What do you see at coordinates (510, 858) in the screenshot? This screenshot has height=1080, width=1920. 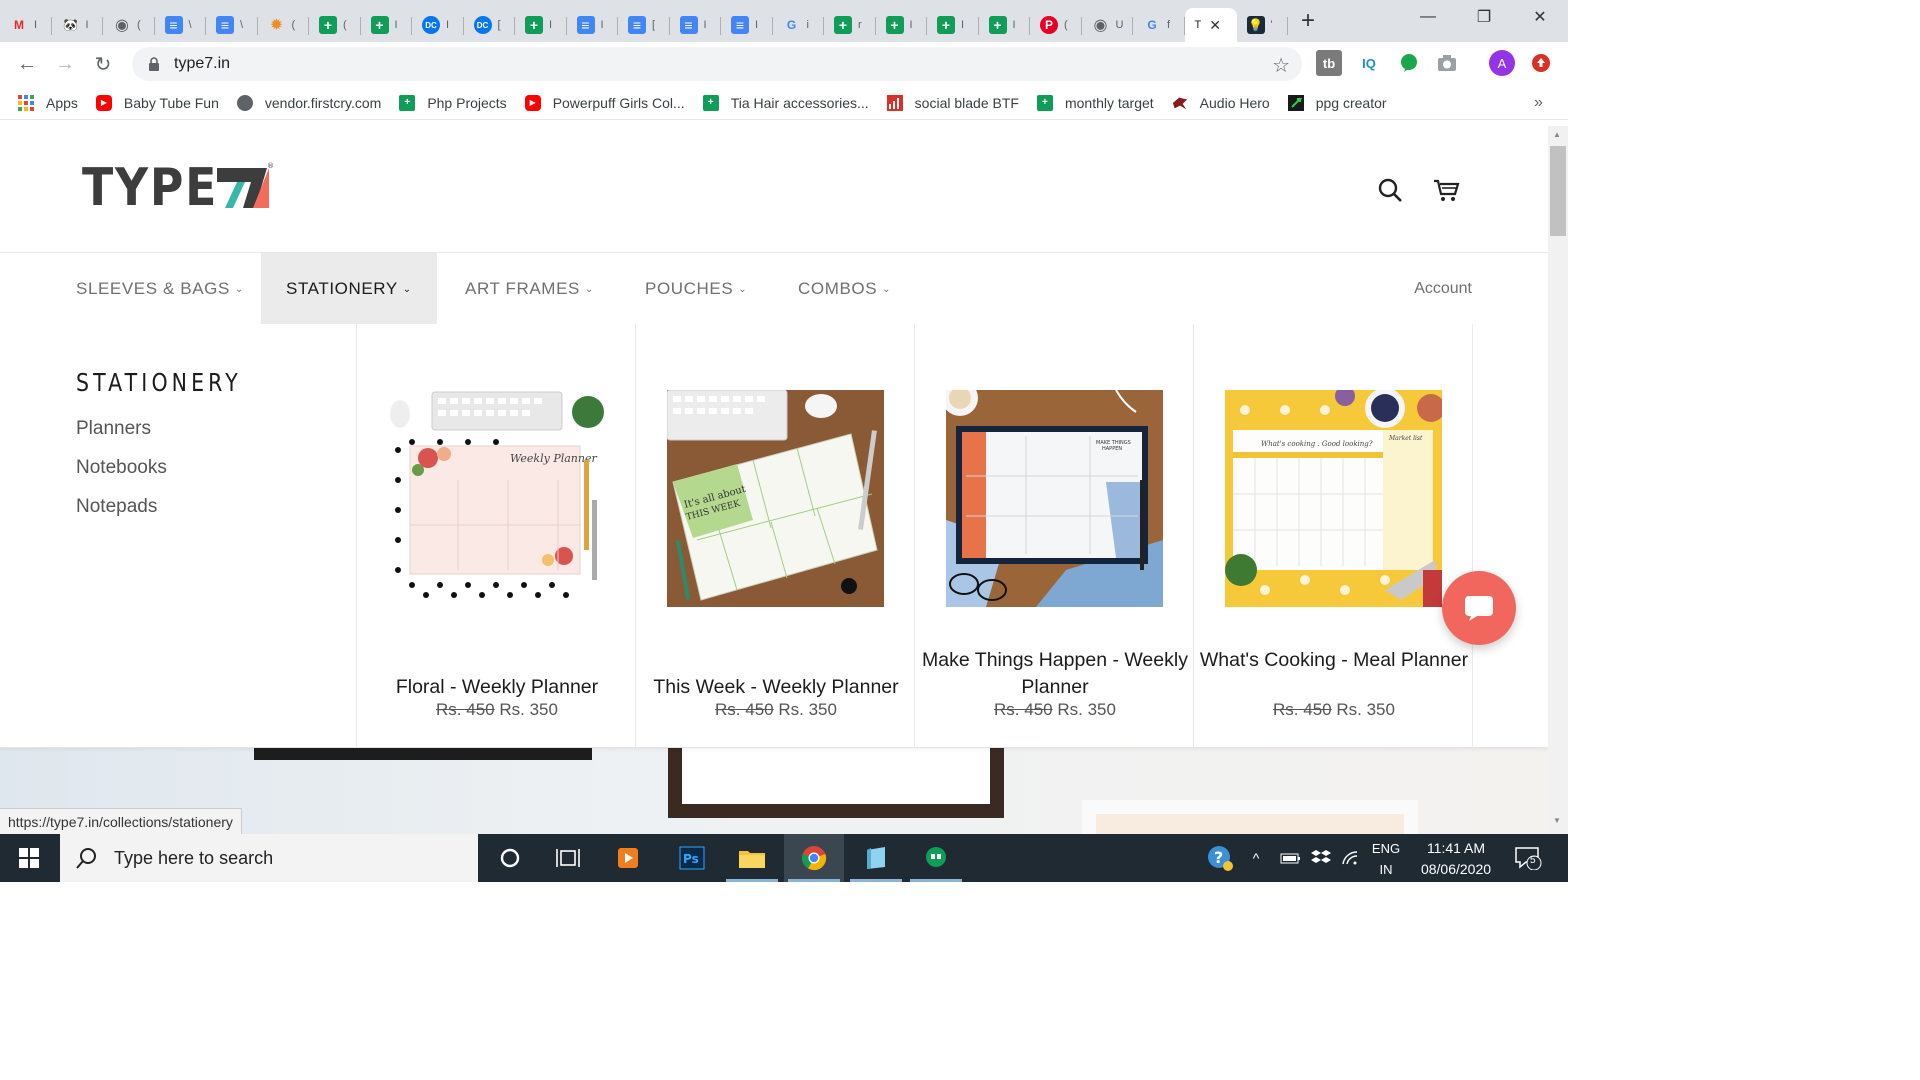 I see `cortana-button` at bounding box center [510, 858].